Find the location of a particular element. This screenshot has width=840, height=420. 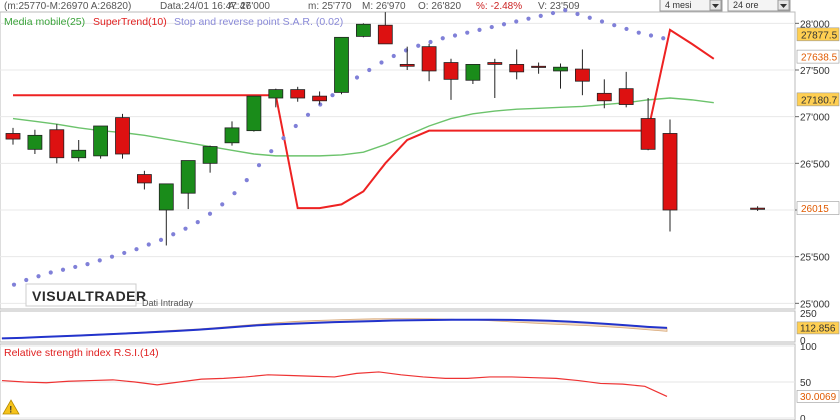

timeframe-select: 24 ore is located at coordinates (759, 6).